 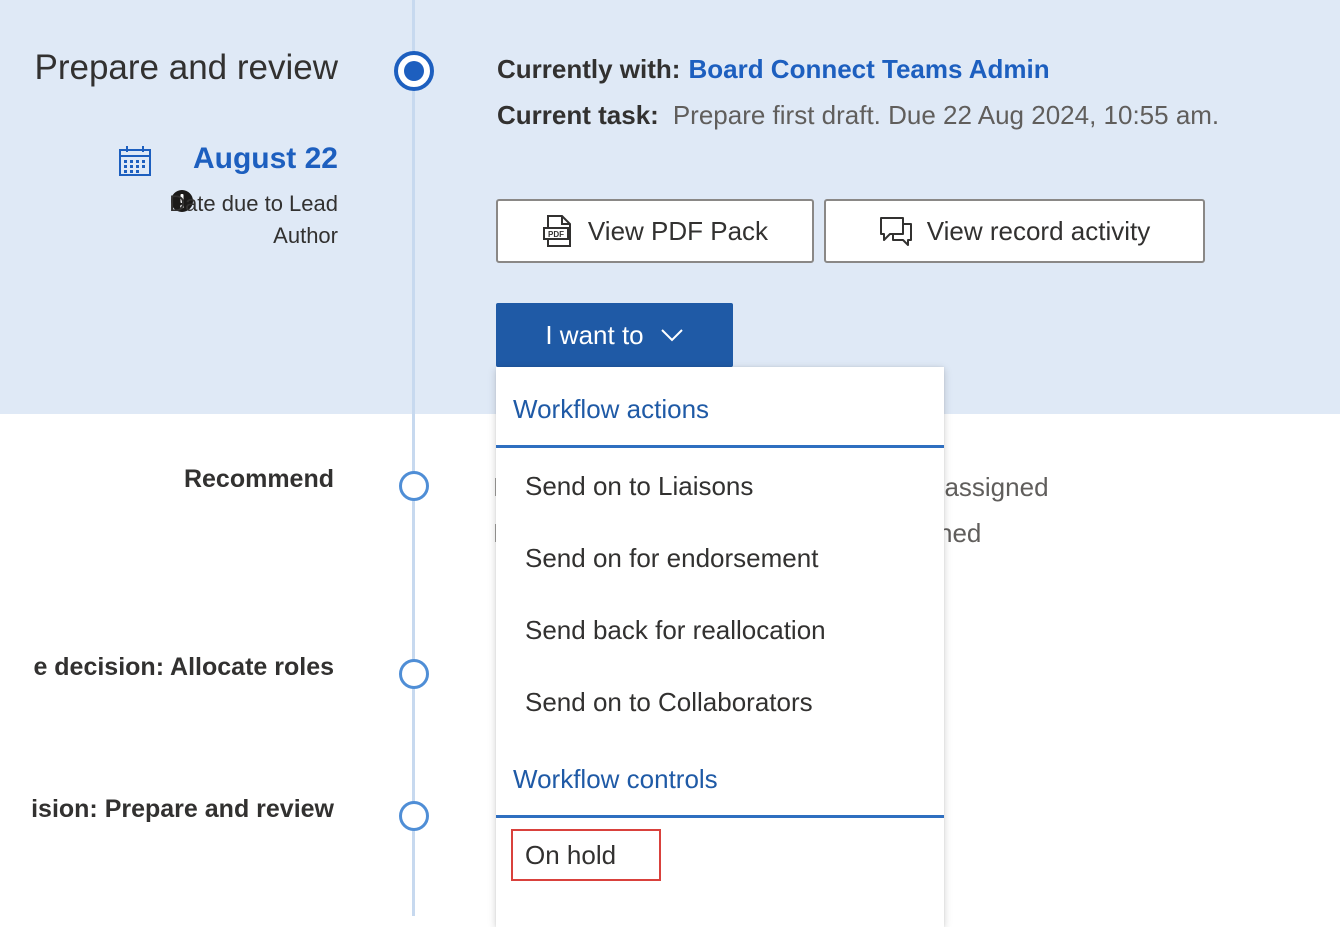 I want to click on currently-with-link: Board Connect Teams Admin, so click(x=868, y=69).